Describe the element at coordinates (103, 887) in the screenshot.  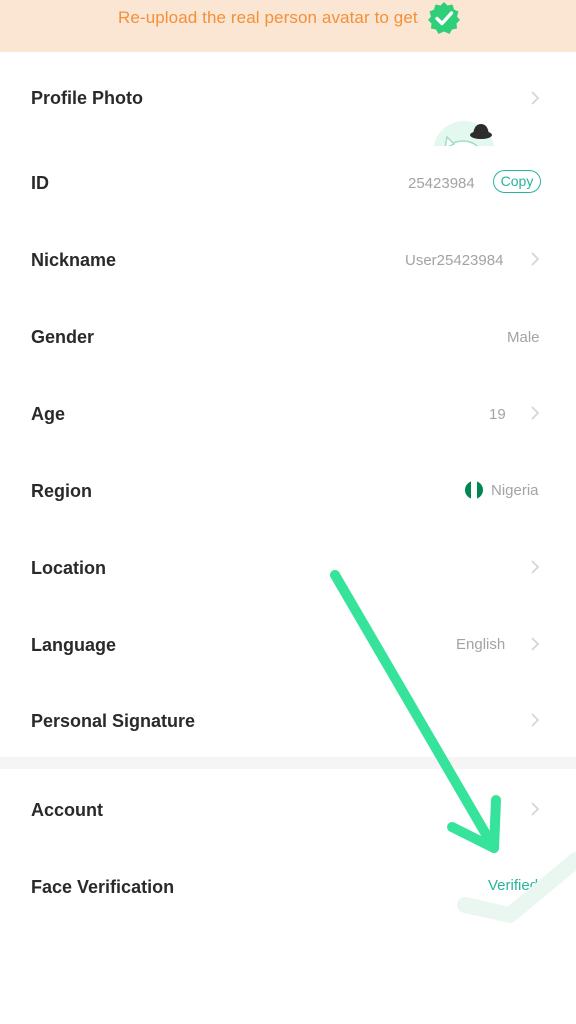
I see `row-label: Face Verification` at that location.